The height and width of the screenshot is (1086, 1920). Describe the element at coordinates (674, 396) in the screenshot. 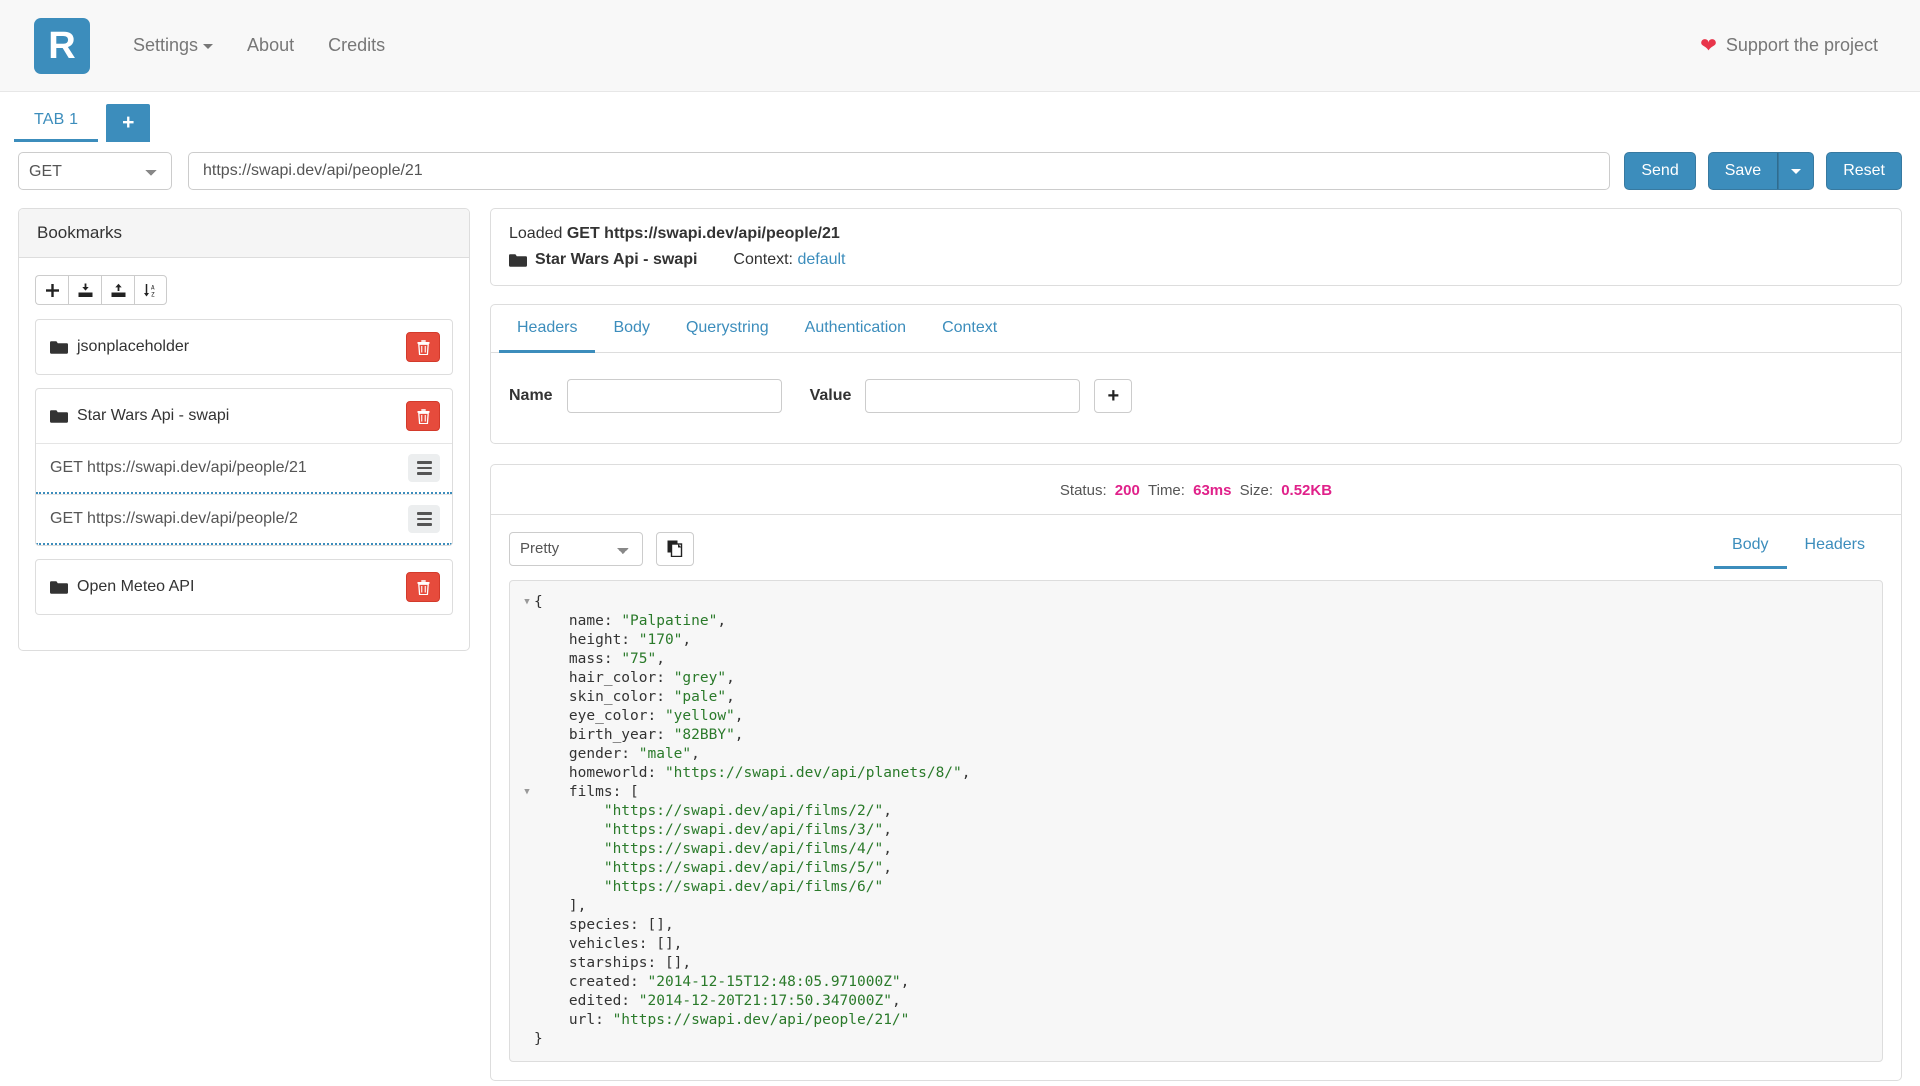

I see `header-name-input` at that location.